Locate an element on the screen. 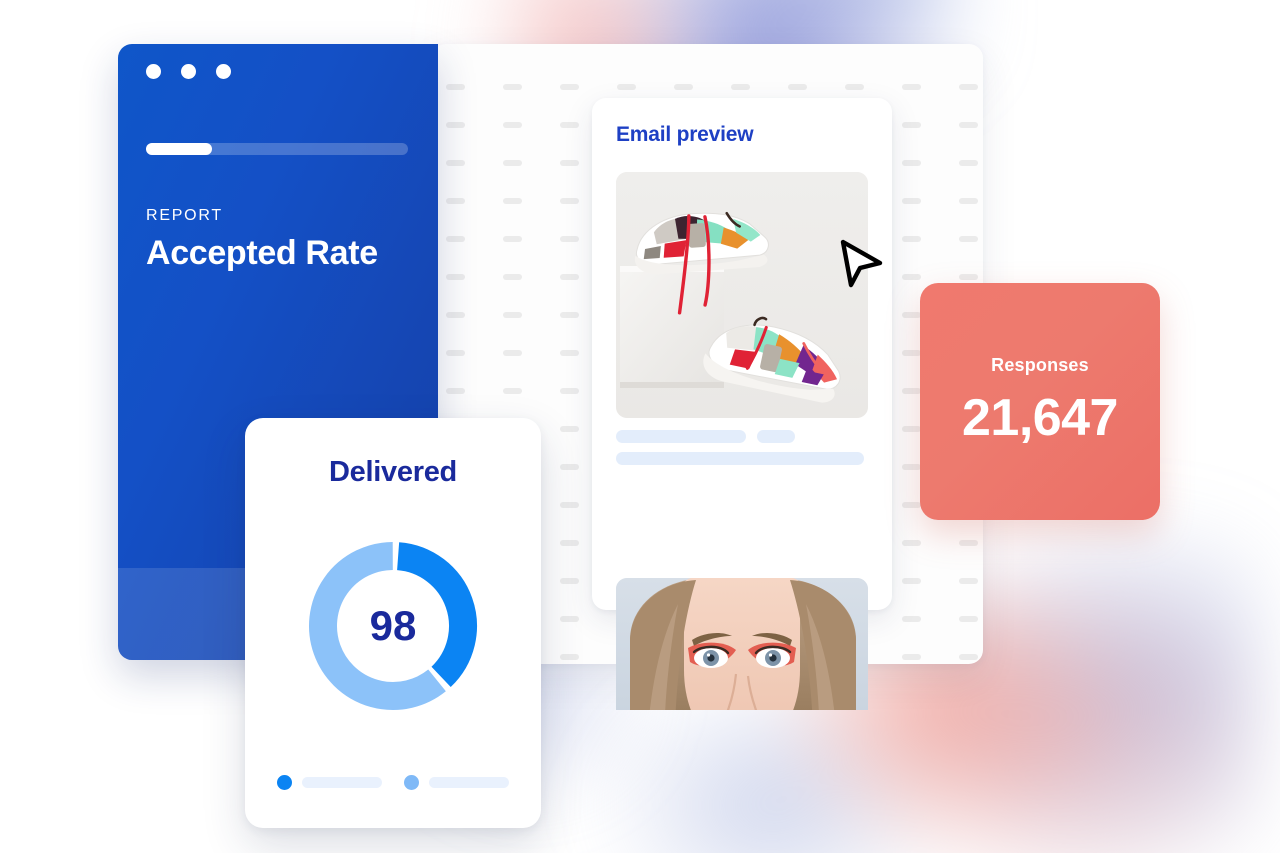 Image resolution: width=1280 pixels, height=853 pixels. delivered-value: 98 is located at coordinates (393, 625).